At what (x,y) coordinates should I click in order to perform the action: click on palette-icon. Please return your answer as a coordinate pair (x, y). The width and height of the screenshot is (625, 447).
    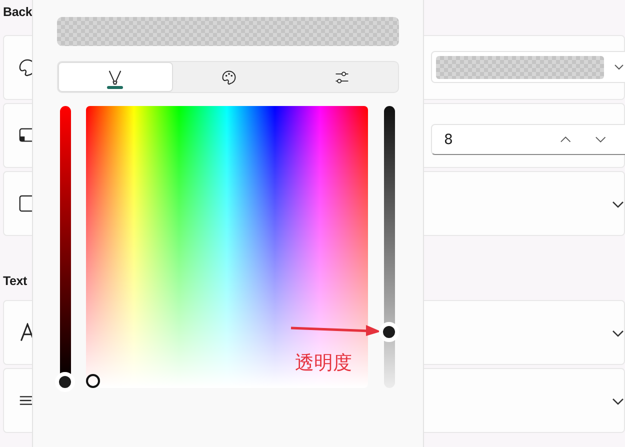
    Looking at the image, I should click on (229, 77).